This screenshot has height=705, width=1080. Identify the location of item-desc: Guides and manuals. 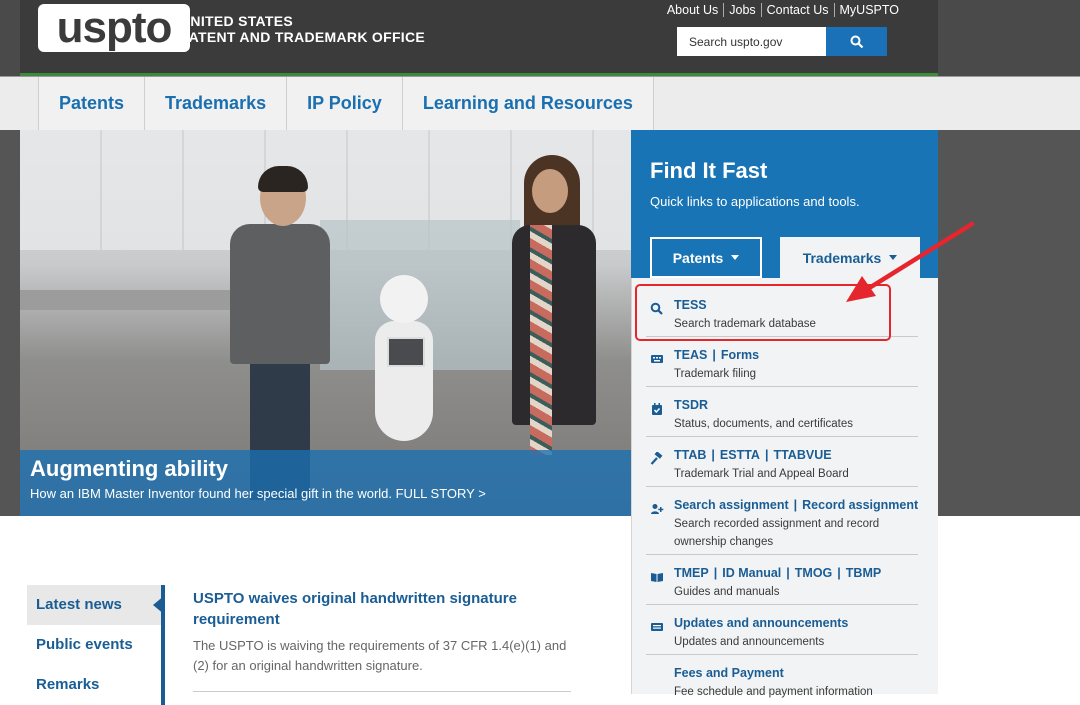
(727, 592).